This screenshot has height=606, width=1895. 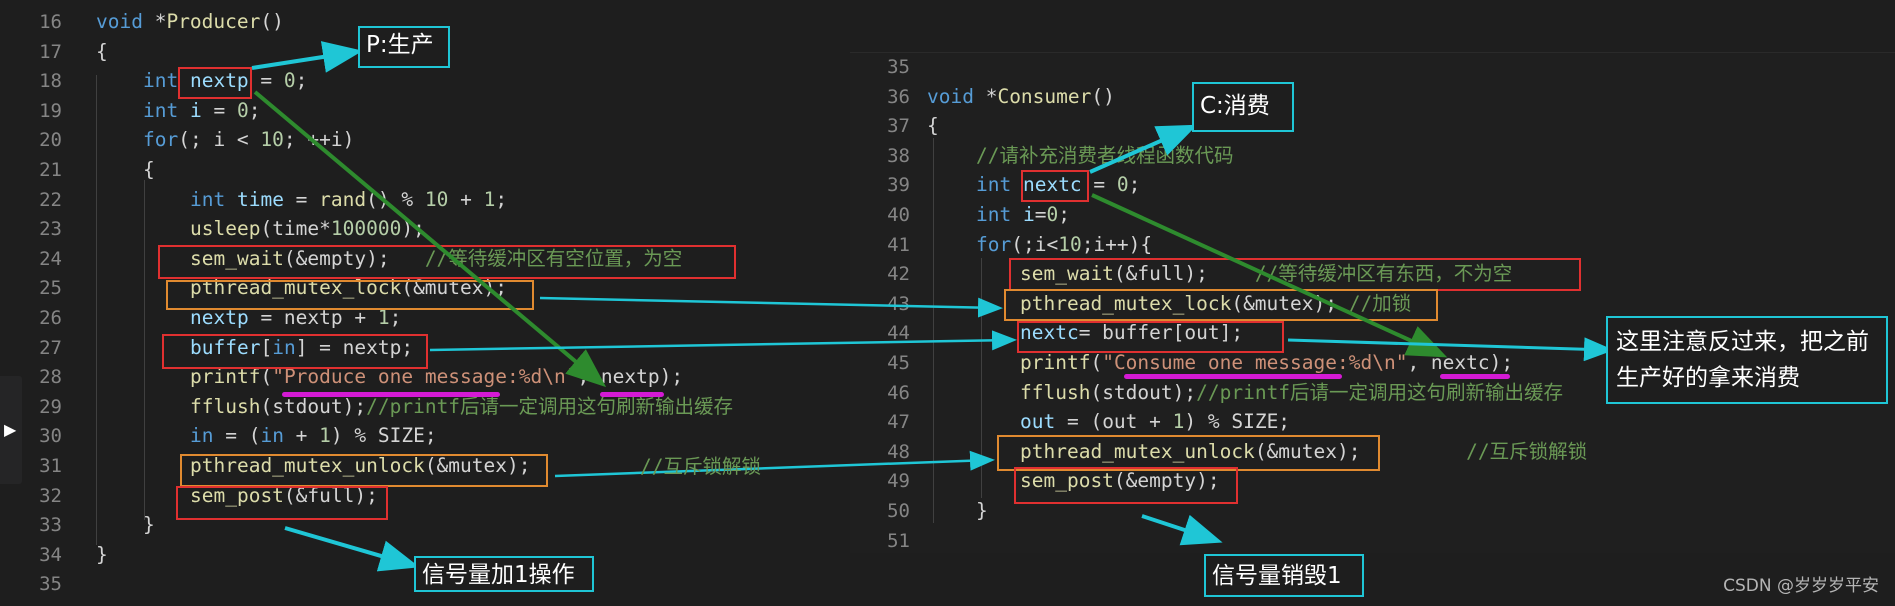 I want to click on arrow-nextp-to-printf, so click(x=430, y=239).